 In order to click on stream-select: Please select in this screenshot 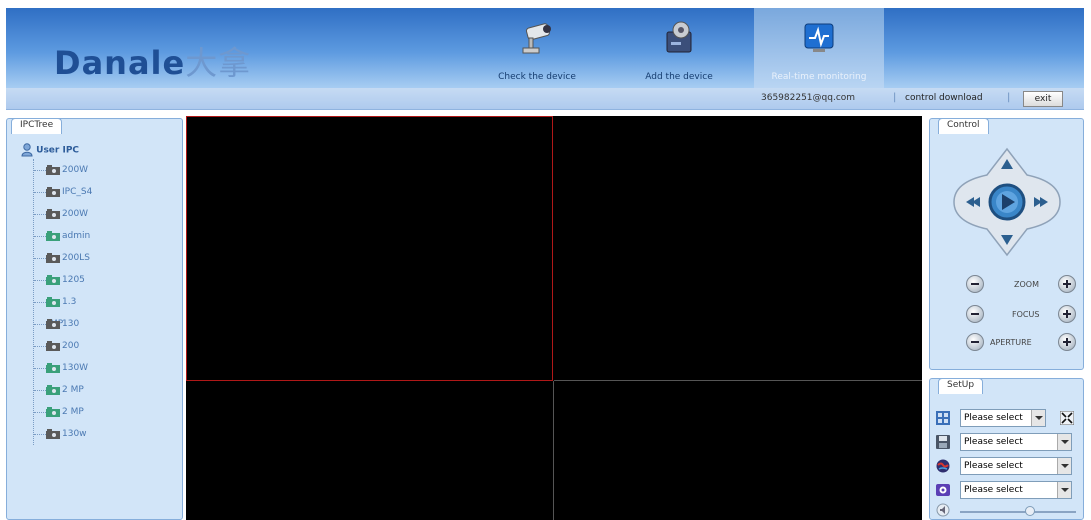, I will do `click(1016, 466)`.